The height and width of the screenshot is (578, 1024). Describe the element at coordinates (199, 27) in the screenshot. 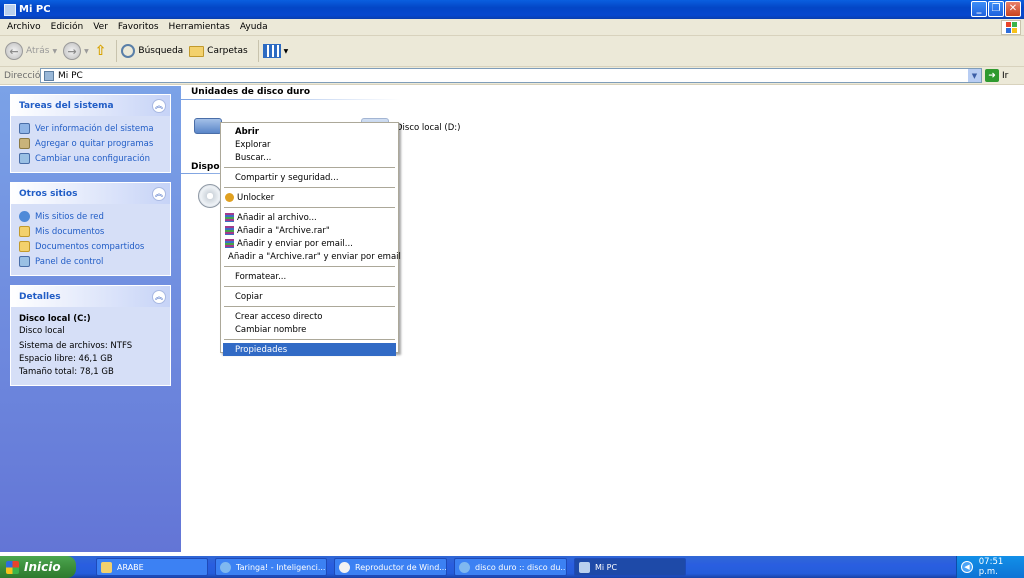

I see `menu-herramientas: Herramientas` at that location.